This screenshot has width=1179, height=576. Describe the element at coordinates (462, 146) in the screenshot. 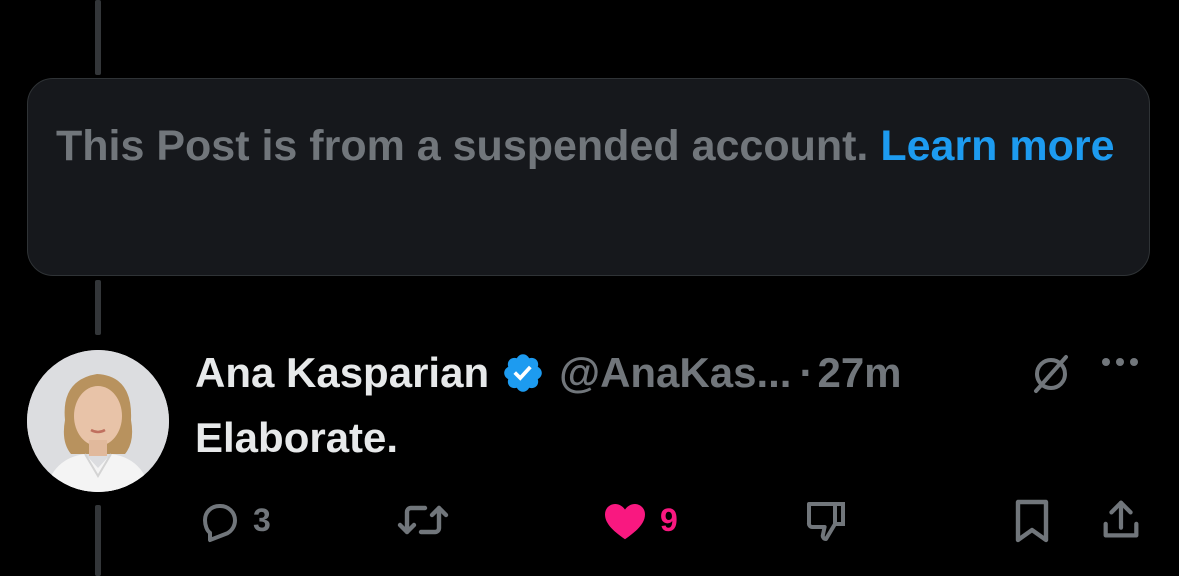

I see `suspended-notice-text: This Post is from a suspended account.` at that location.